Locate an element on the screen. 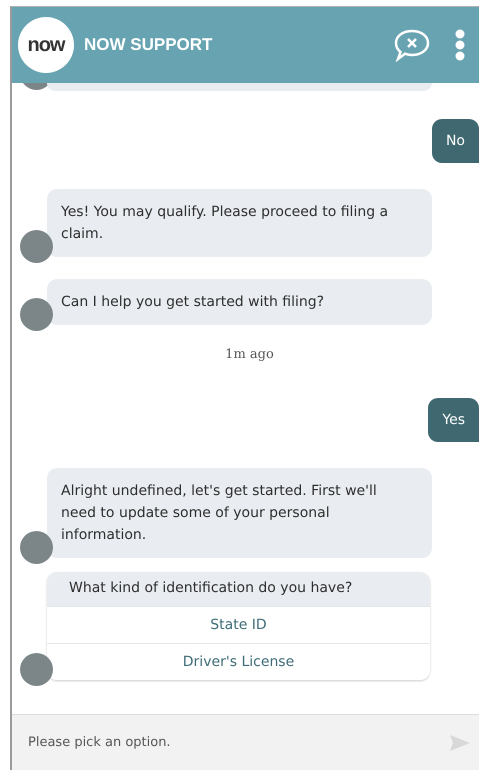 This screenshot has width=479, height=775. logo: now is located at coordinates (46, 45).